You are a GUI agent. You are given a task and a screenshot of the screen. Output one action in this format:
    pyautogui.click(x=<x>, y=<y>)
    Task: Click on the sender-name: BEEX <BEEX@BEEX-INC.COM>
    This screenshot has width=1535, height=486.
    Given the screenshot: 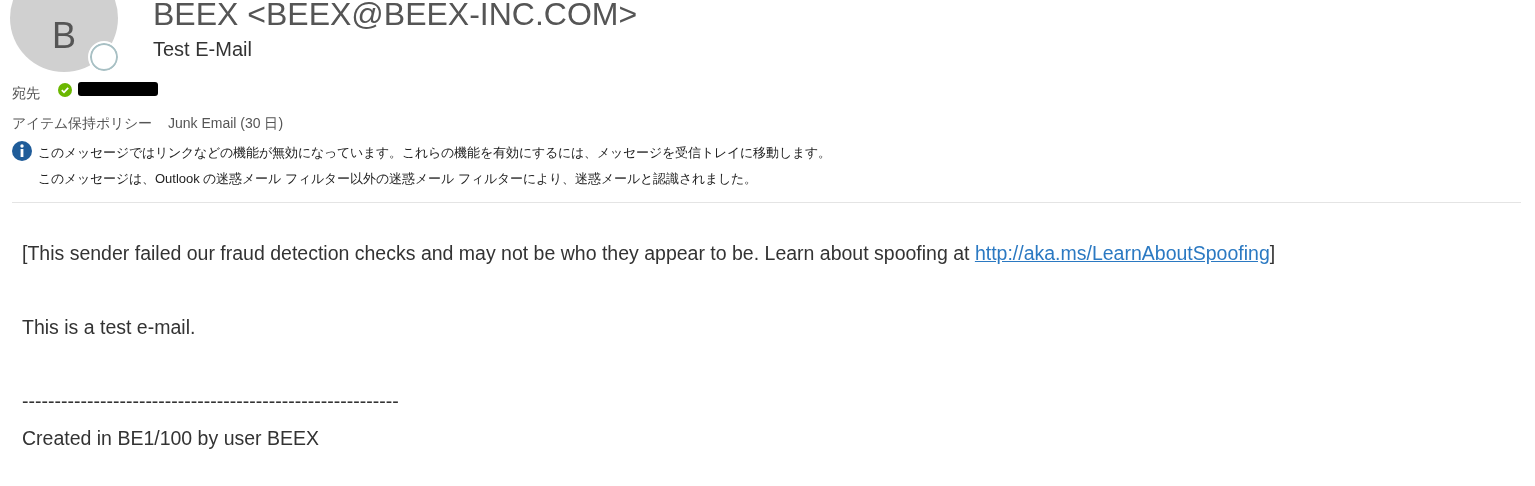 What is the action you would take?
    pyautogui.click(x=395, y=16)
    